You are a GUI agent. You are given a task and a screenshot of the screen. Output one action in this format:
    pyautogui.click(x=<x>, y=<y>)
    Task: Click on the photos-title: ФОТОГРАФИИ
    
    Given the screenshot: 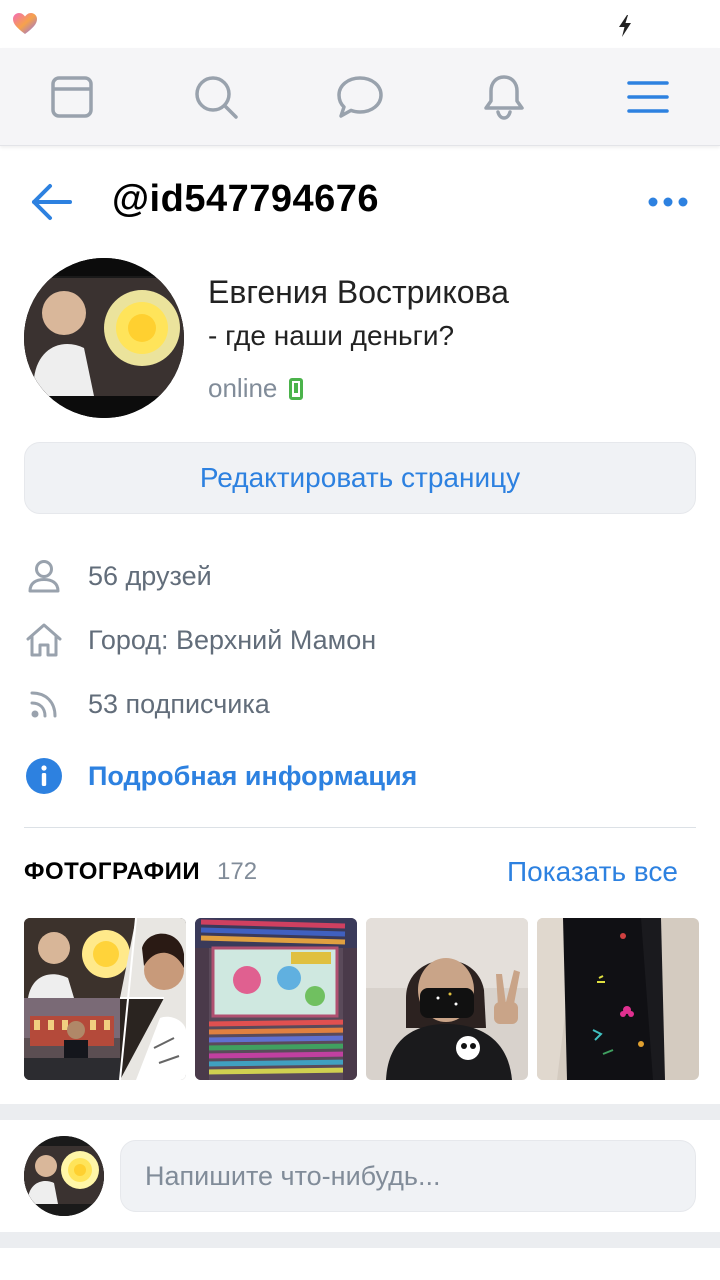 What is the action you would take?
    pyautogui.click(x=112, y=871)
    